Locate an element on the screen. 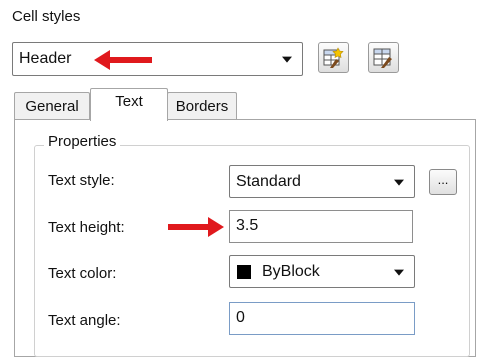 The width and height of the screenshot is (483, 360). modify-table-style-icon is located at coordinates (382, 58).